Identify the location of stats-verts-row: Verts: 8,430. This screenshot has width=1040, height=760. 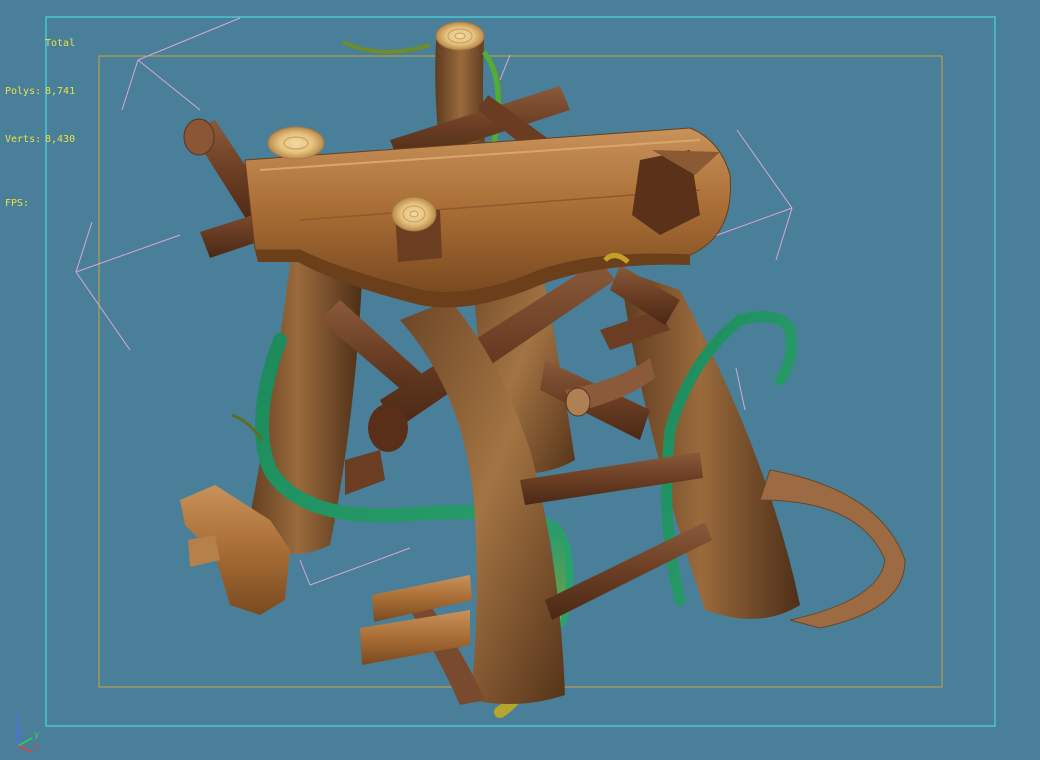
(40, 140).